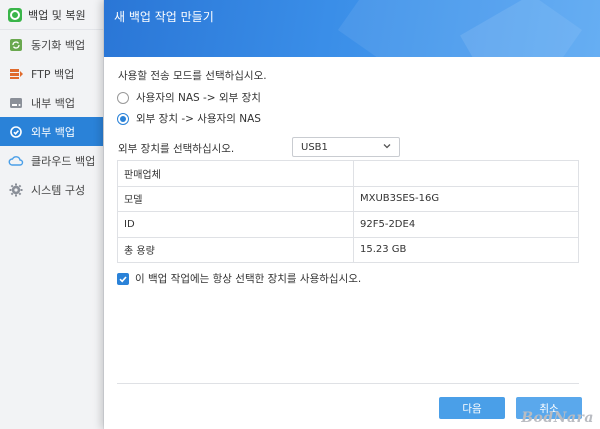  I want to click on table-row: 모델 MXUB3SES-16G, so click(348, 198).